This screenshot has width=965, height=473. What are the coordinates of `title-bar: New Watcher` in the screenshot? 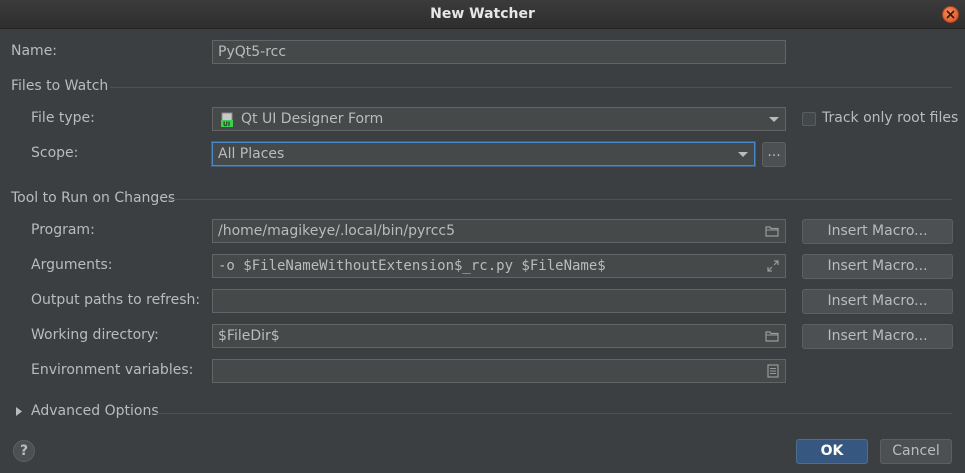 It's located at (482, 14).